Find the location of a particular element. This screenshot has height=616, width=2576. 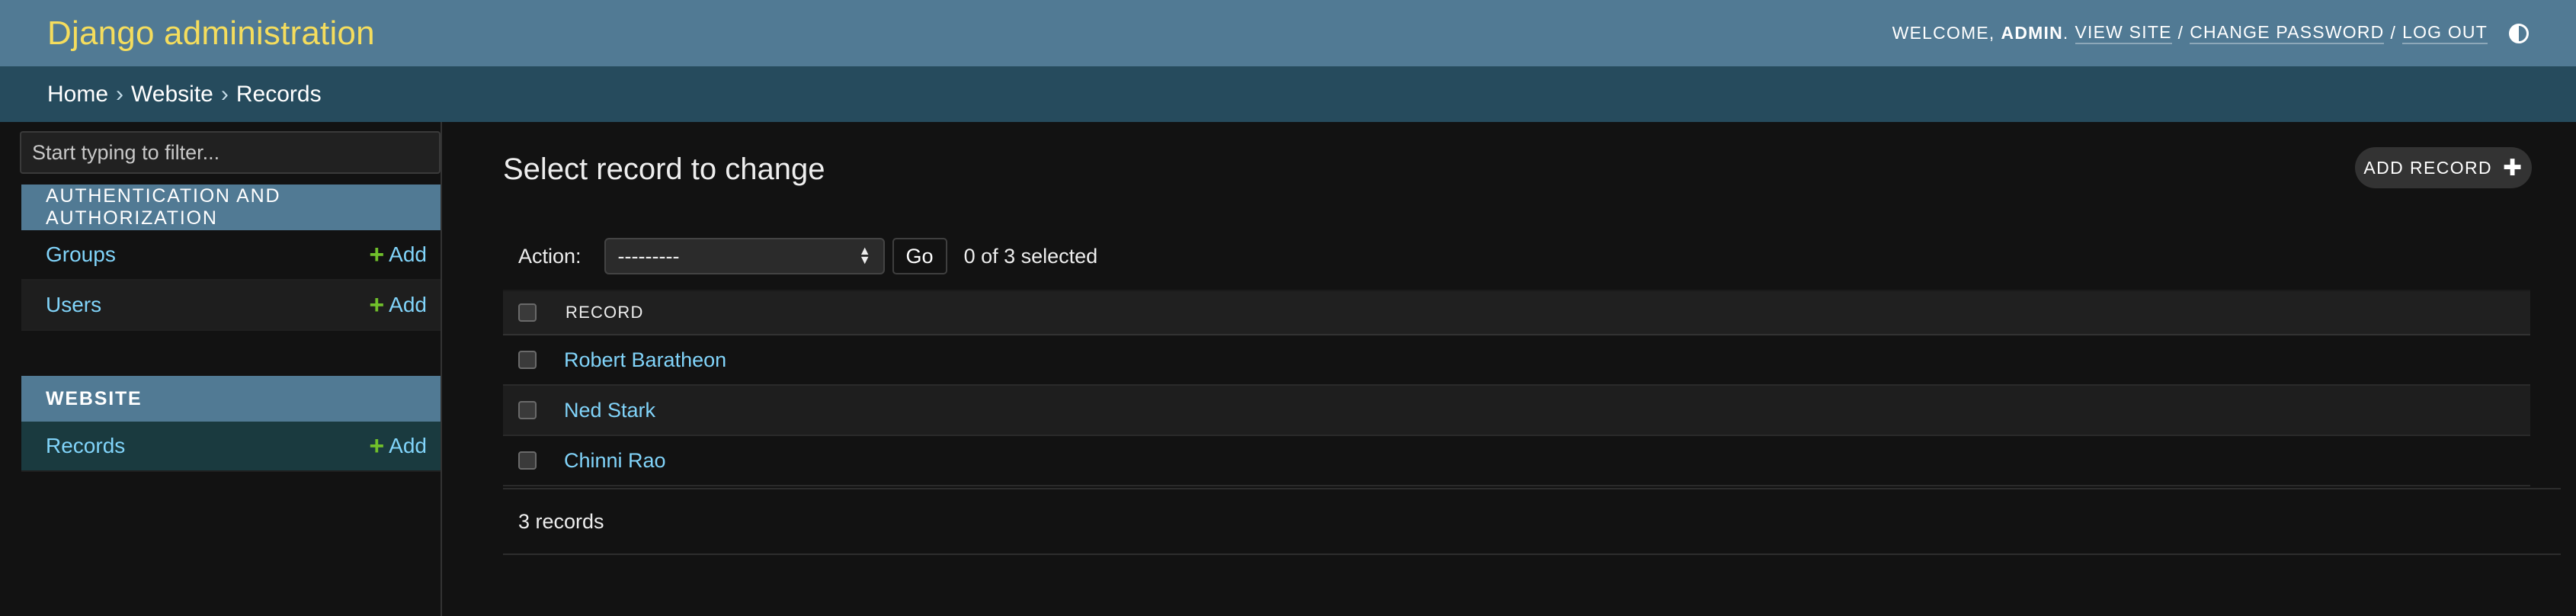

paginator: 3 records is located at coordinates (1532, 522).